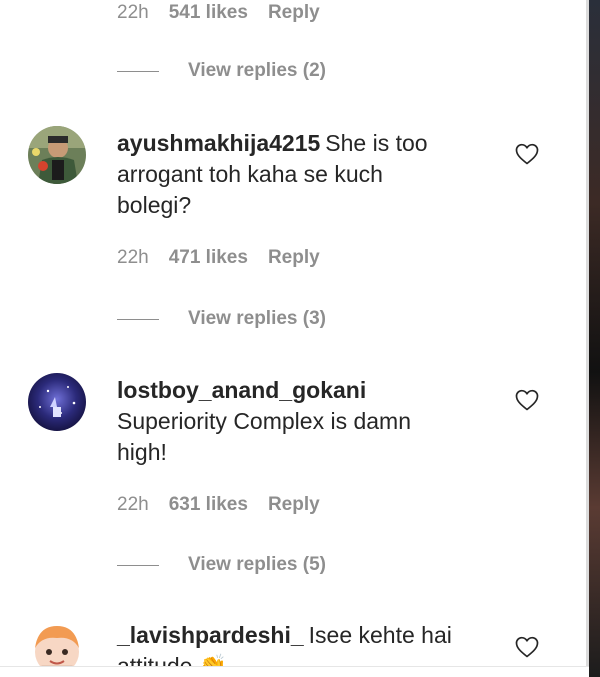  I want to click on view-replies-button: View replies (2), so click(221, 71).